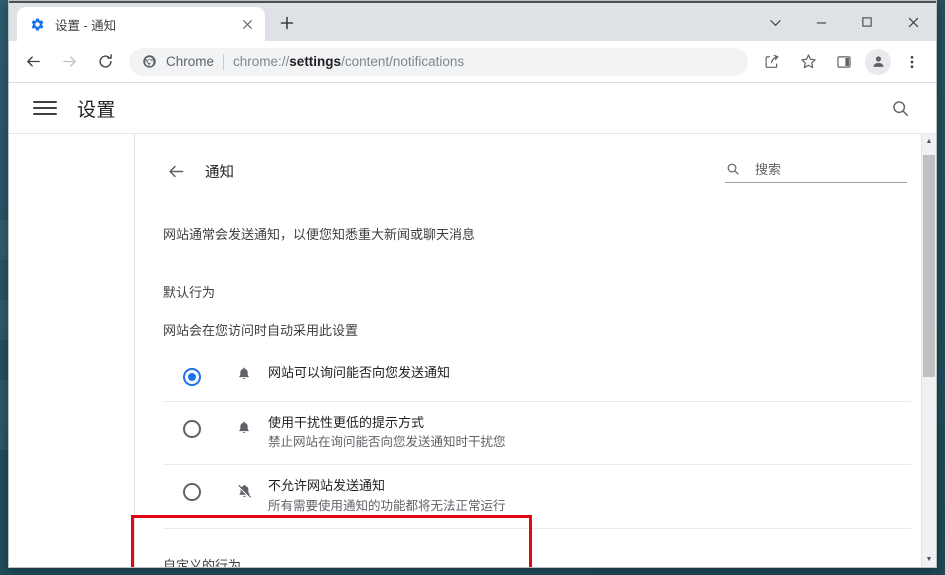 Image resolution: width=945 pixels, height=575 pixels. Describe the element at coordinates (844, 62) in the screenshot. I see `side-panel-icon` at that location.